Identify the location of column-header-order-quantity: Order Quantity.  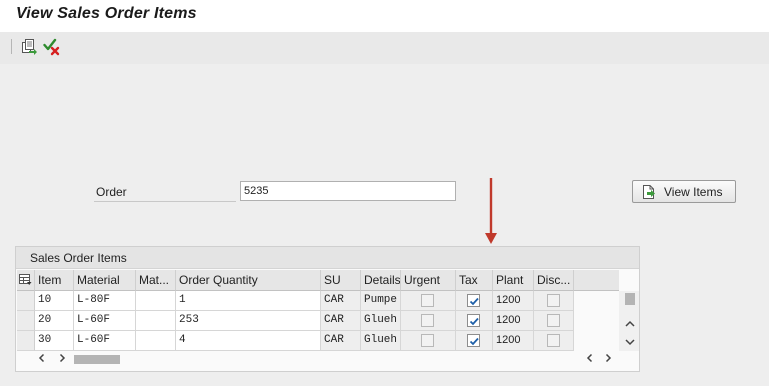
(248, 280).